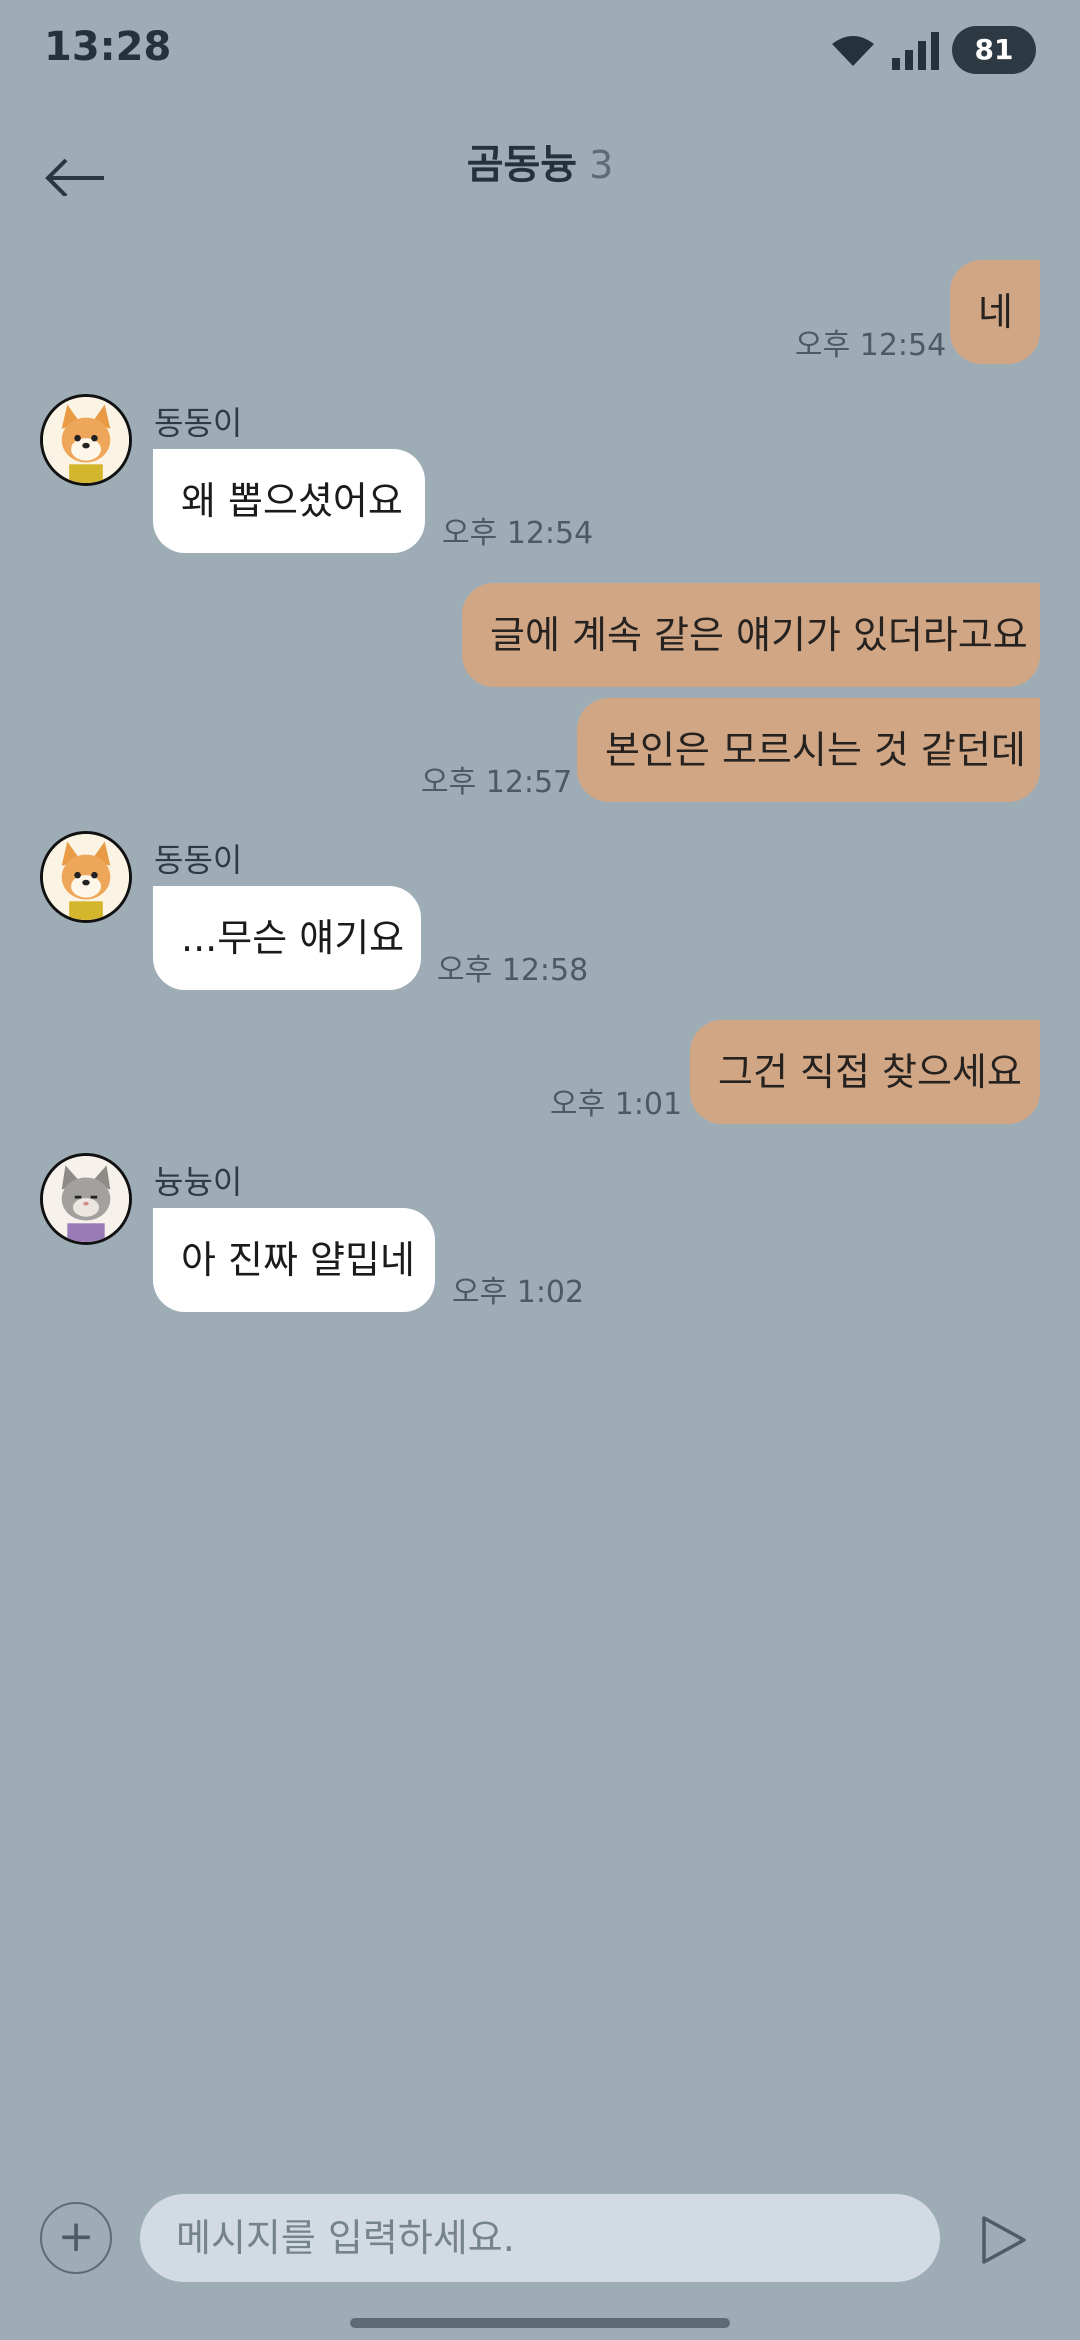 Image resolution: width=1080 pixels, height=2340 pixels. I want to click on message-bubble-incoming: 왜 뽑으셨어요, so click(289, 501).